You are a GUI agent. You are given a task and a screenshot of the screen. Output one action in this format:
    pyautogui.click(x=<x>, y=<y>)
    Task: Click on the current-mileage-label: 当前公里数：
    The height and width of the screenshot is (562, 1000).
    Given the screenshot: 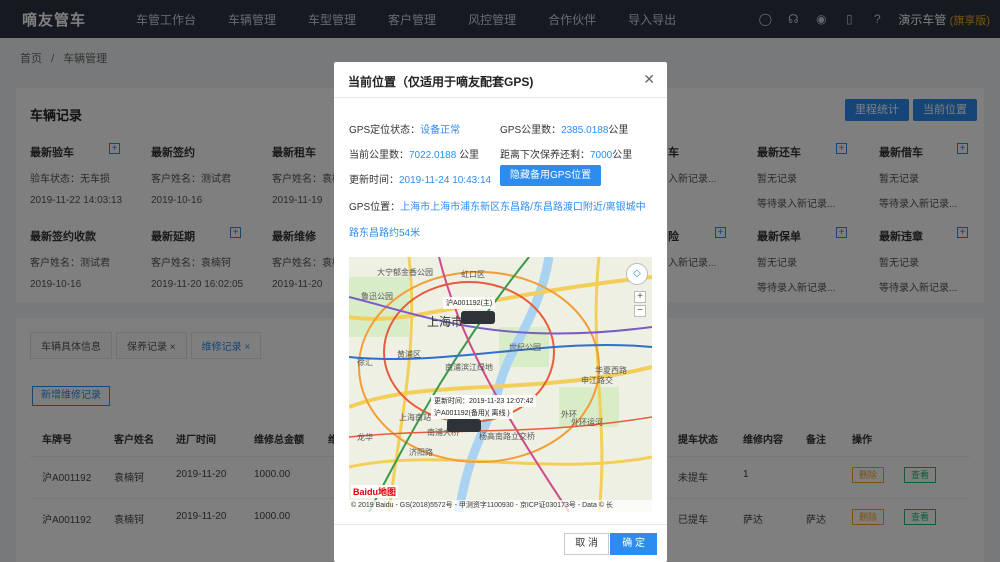 What is the action you would take?
    pyautogui.click(x=379, y=155)
    